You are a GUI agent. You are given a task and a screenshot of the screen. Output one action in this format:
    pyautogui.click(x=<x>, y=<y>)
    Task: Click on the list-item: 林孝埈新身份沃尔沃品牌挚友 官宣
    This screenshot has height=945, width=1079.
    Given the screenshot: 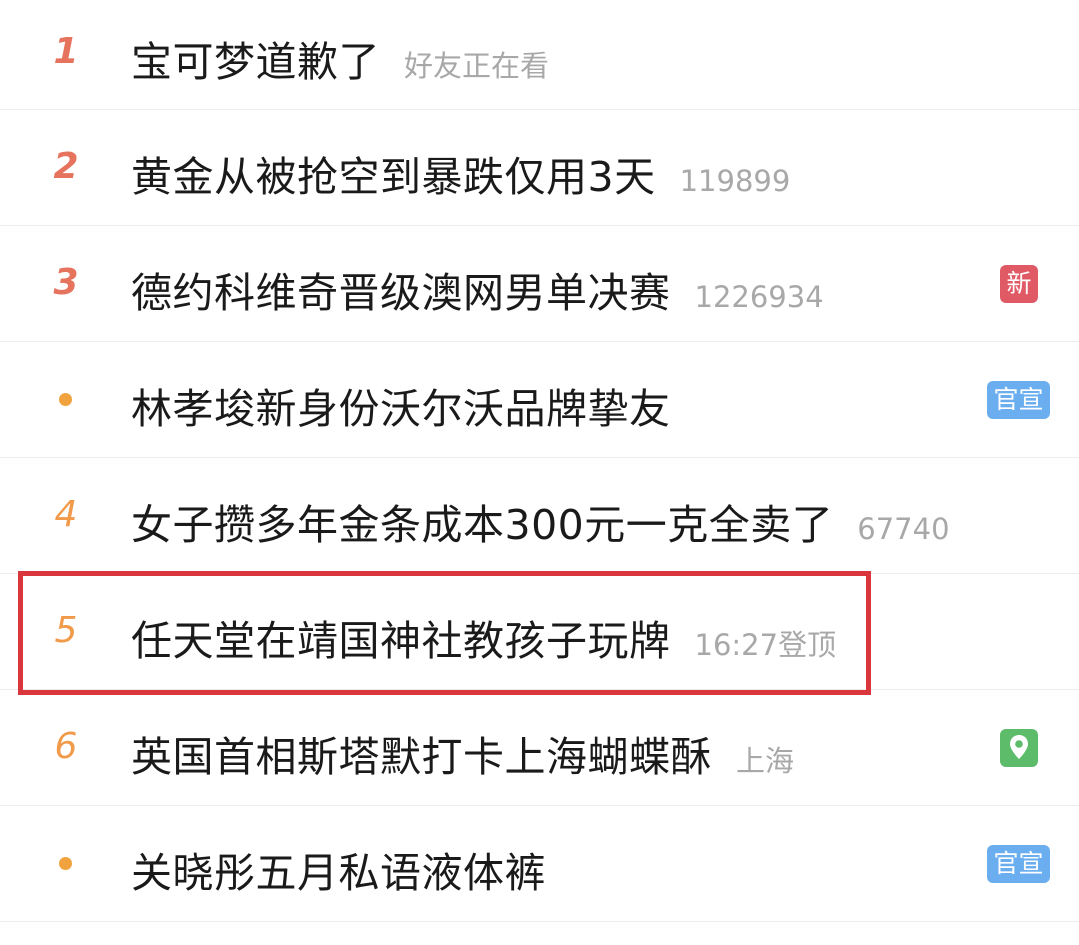 What is the action you would take?
    pyautogui.click(x=539, y=400)
    